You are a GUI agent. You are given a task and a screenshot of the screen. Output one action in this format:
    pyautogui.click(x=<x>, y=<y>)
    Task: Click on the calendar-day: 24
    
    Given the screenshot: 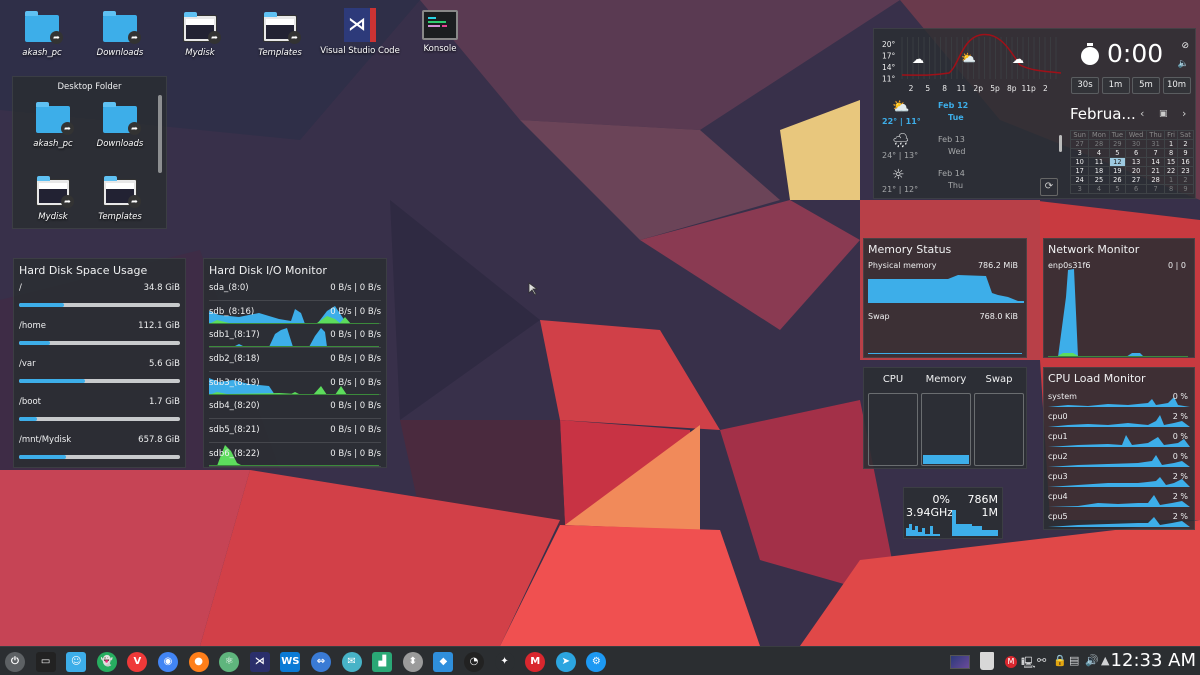 What is the action you would take?
    pyautogui.click(x=1079, y=180)
    